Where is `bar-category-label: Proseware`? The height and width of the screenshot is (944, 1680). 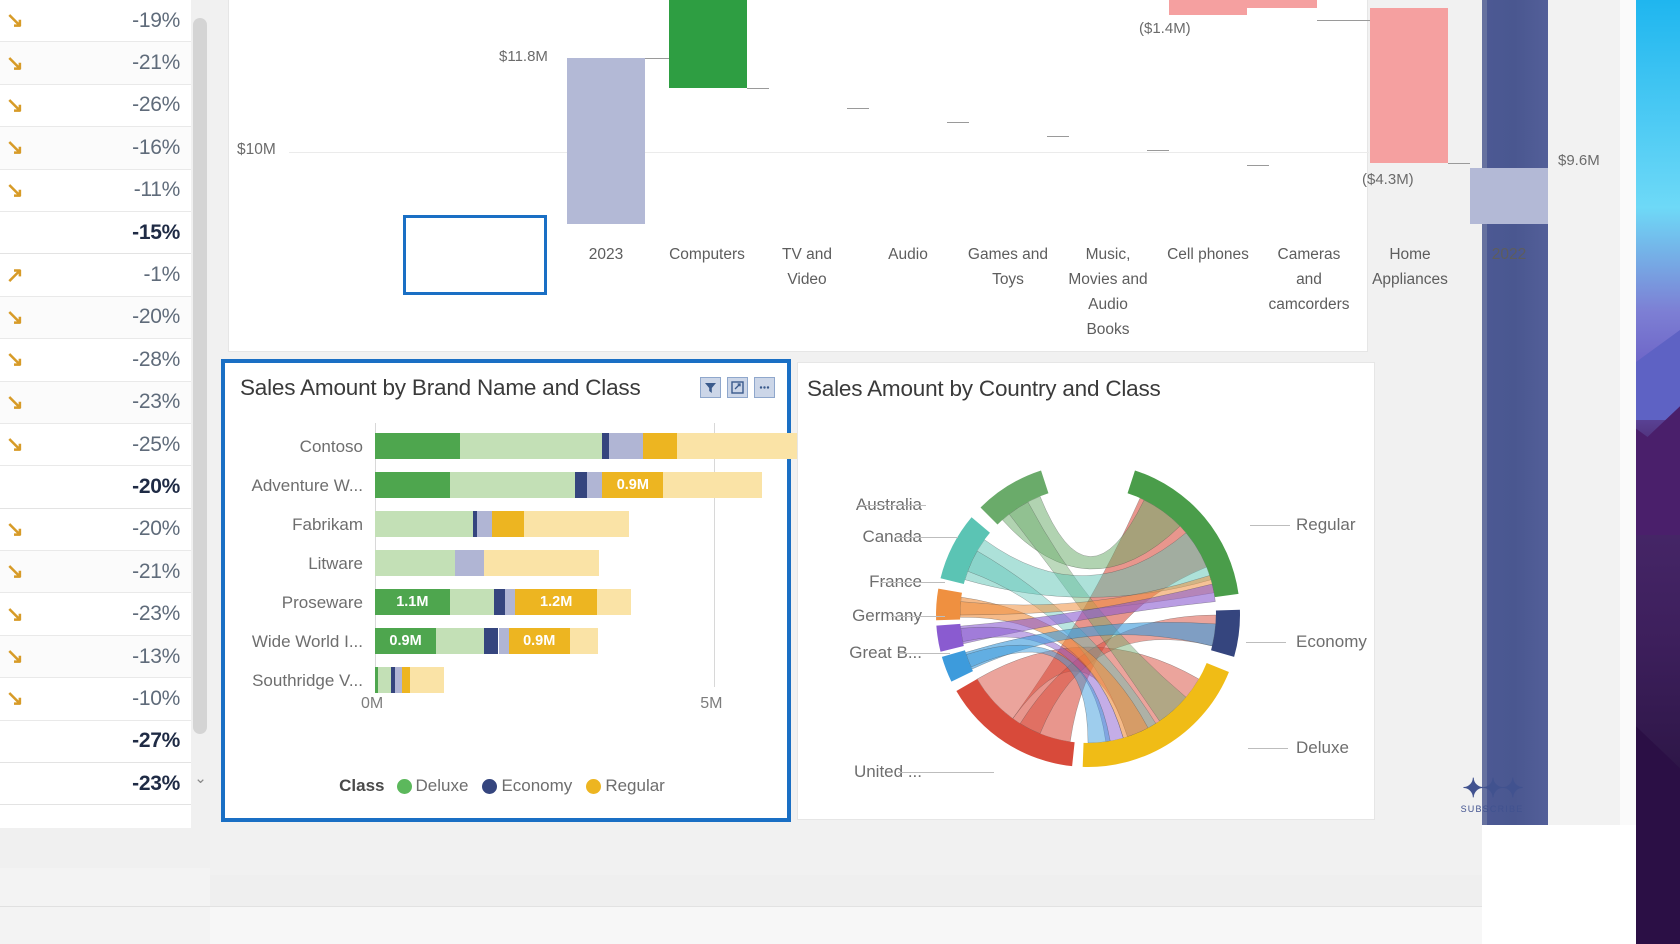
bar-category-label: Proseware is located at coordinates (322, 603).